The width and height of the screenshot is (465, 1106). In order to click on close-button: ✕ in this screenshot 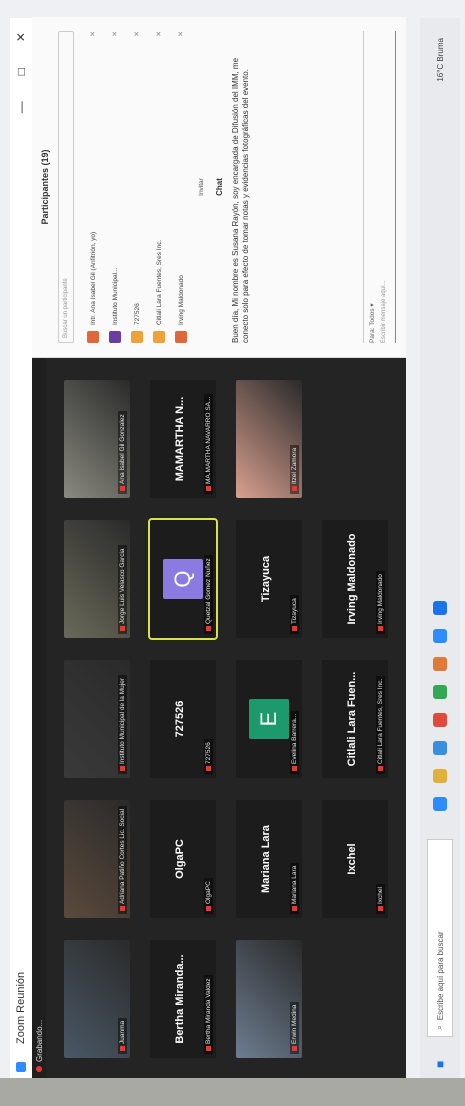, I will do `click(21, 37)`.